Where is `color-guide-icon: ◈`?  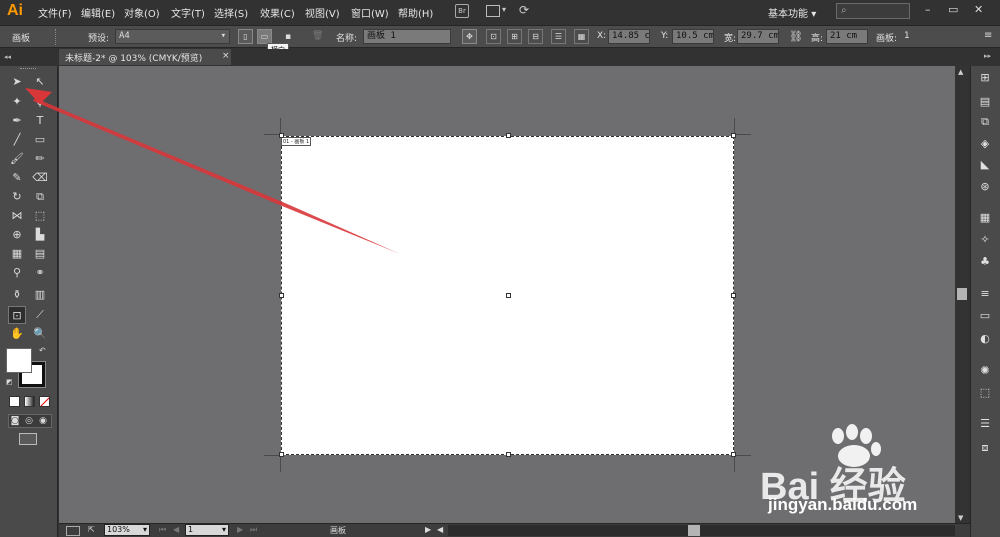 color-guide-icon: ◈ is located at coordinates (985, 144).